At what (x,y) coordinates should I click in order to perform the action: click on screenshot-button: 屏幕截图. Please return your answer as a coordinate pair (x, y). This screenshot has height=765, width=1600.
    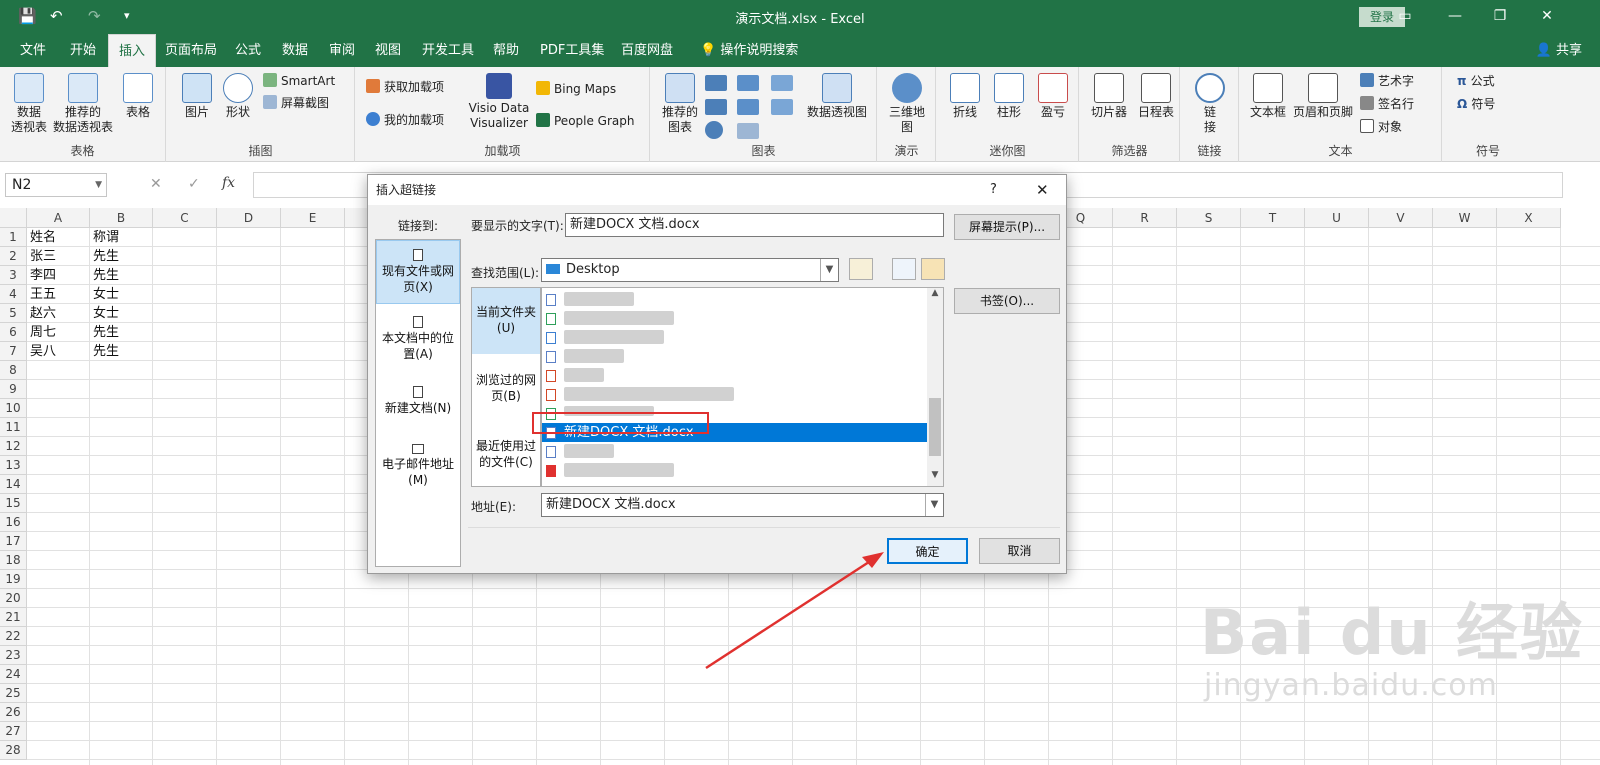
    Looking at the image, I should click on (296, 103).